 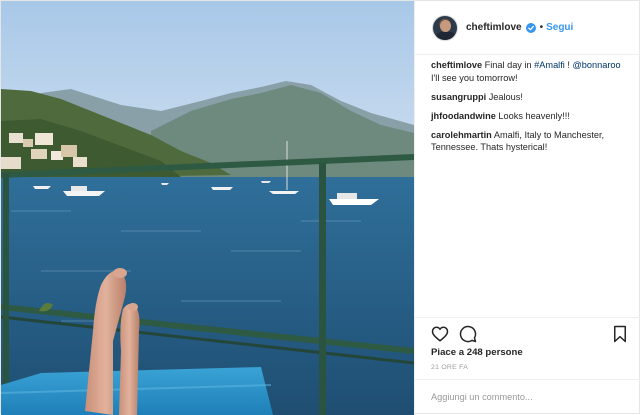 What do you see at coordinates (456, 65) in the screenshot?
I see `caption-username: cheftimlove` at bounding box center [456, 65].